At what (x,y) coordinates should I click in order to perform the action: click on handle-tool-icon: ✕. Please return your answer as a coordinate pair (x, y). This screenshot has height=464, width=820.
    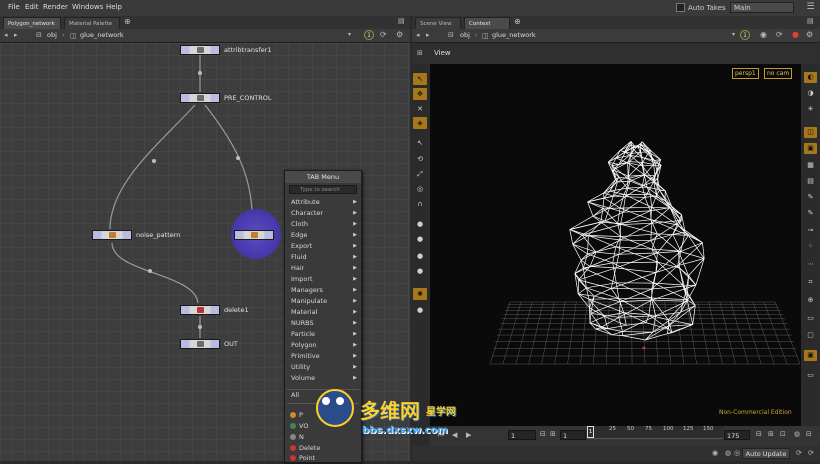
    Looking at the image, I should click on (420, 109).